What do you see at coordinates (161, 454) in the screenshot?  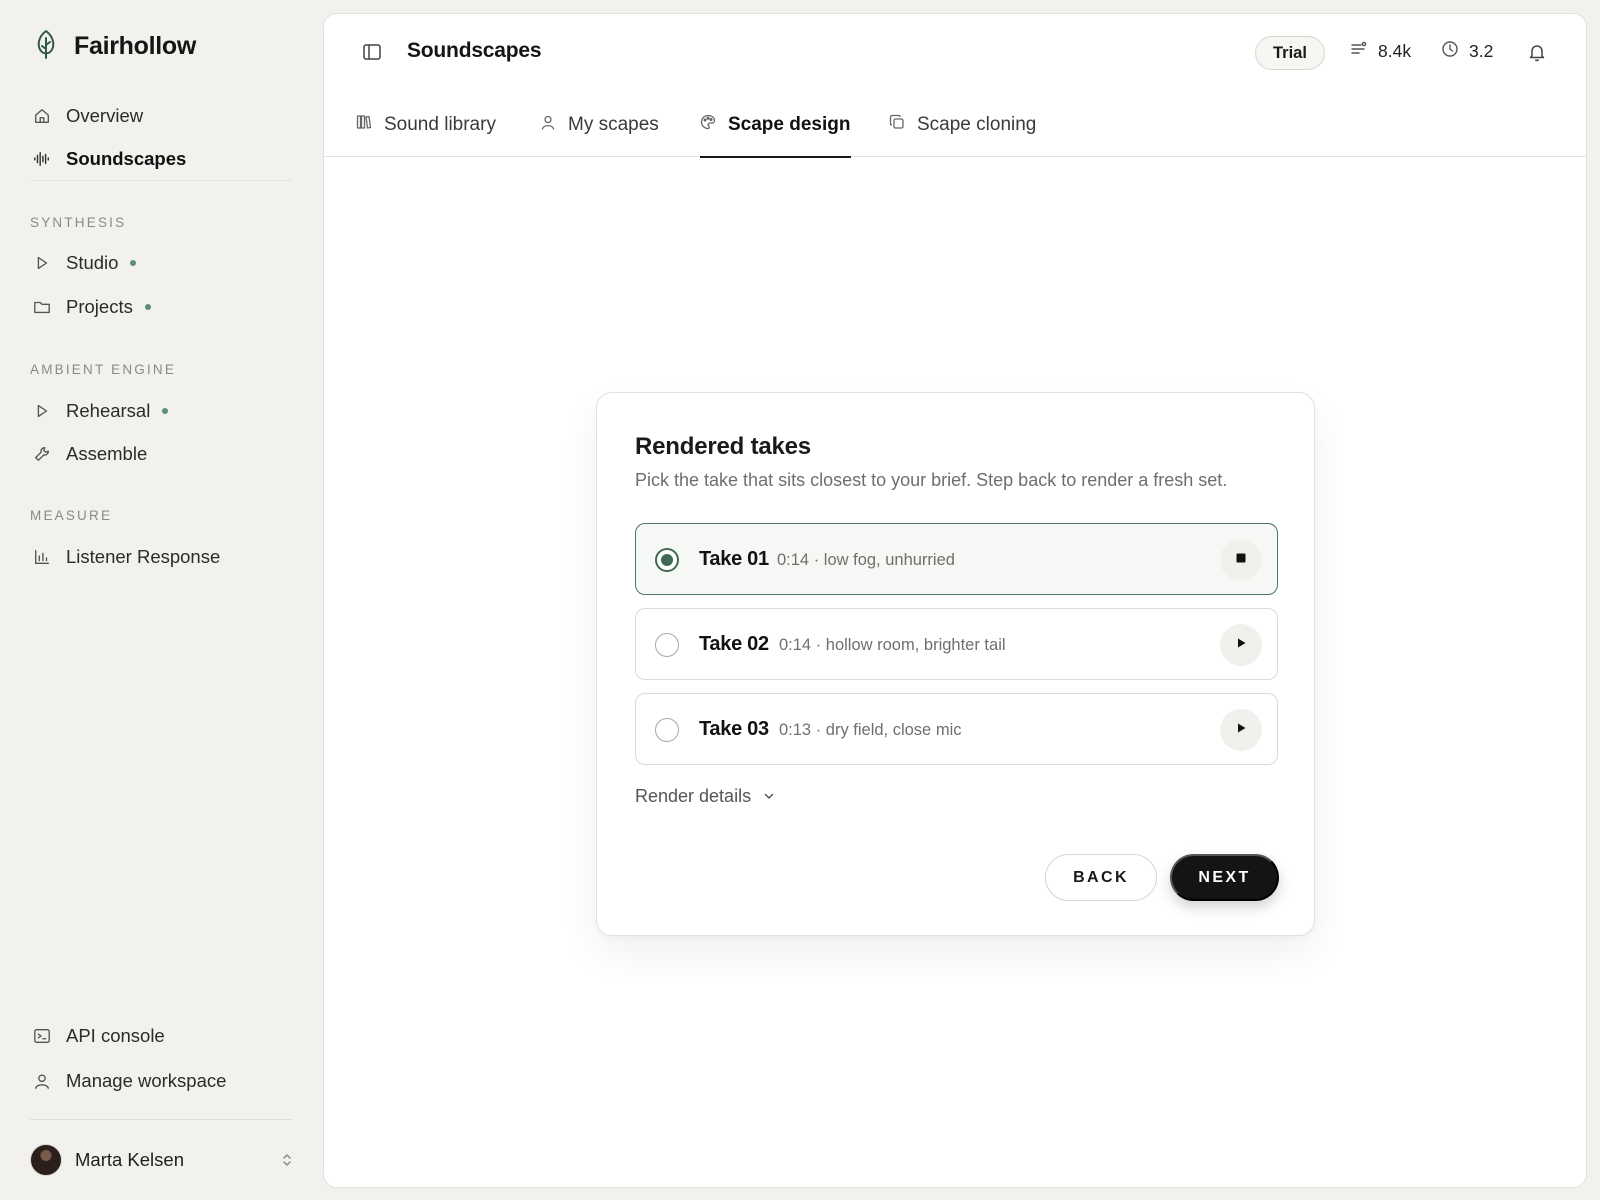 I see `sidebar-item-assemble: Assemble` at bounding box center [161, 454].